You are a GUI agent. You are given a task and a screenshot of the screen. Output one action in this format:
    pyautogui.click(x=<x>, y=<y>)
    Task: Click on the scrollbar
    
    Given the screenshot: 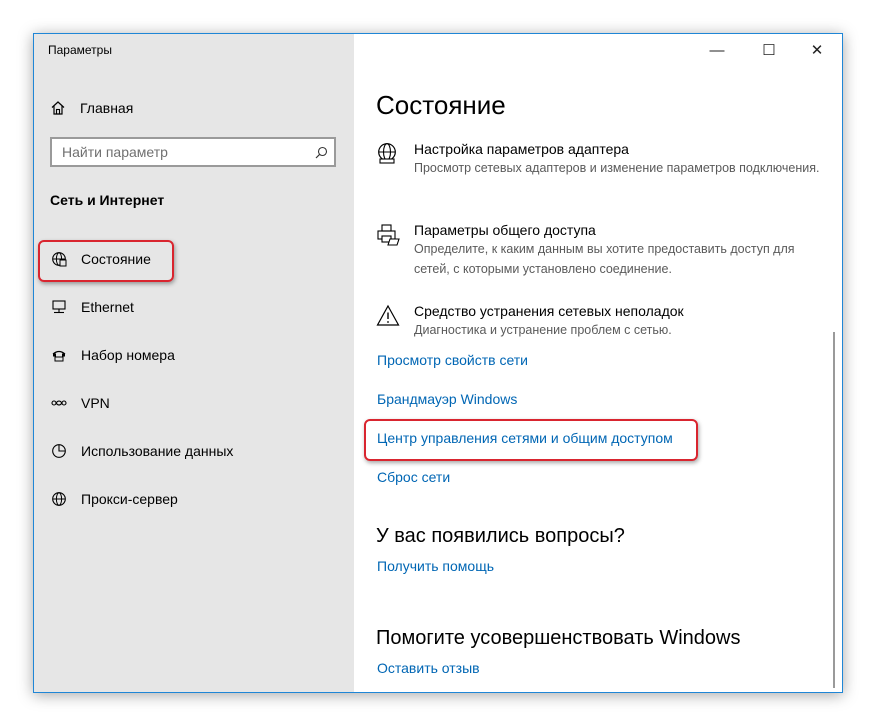 What is the action you would take?
    pyautogui.click(x=834, y=510)
    